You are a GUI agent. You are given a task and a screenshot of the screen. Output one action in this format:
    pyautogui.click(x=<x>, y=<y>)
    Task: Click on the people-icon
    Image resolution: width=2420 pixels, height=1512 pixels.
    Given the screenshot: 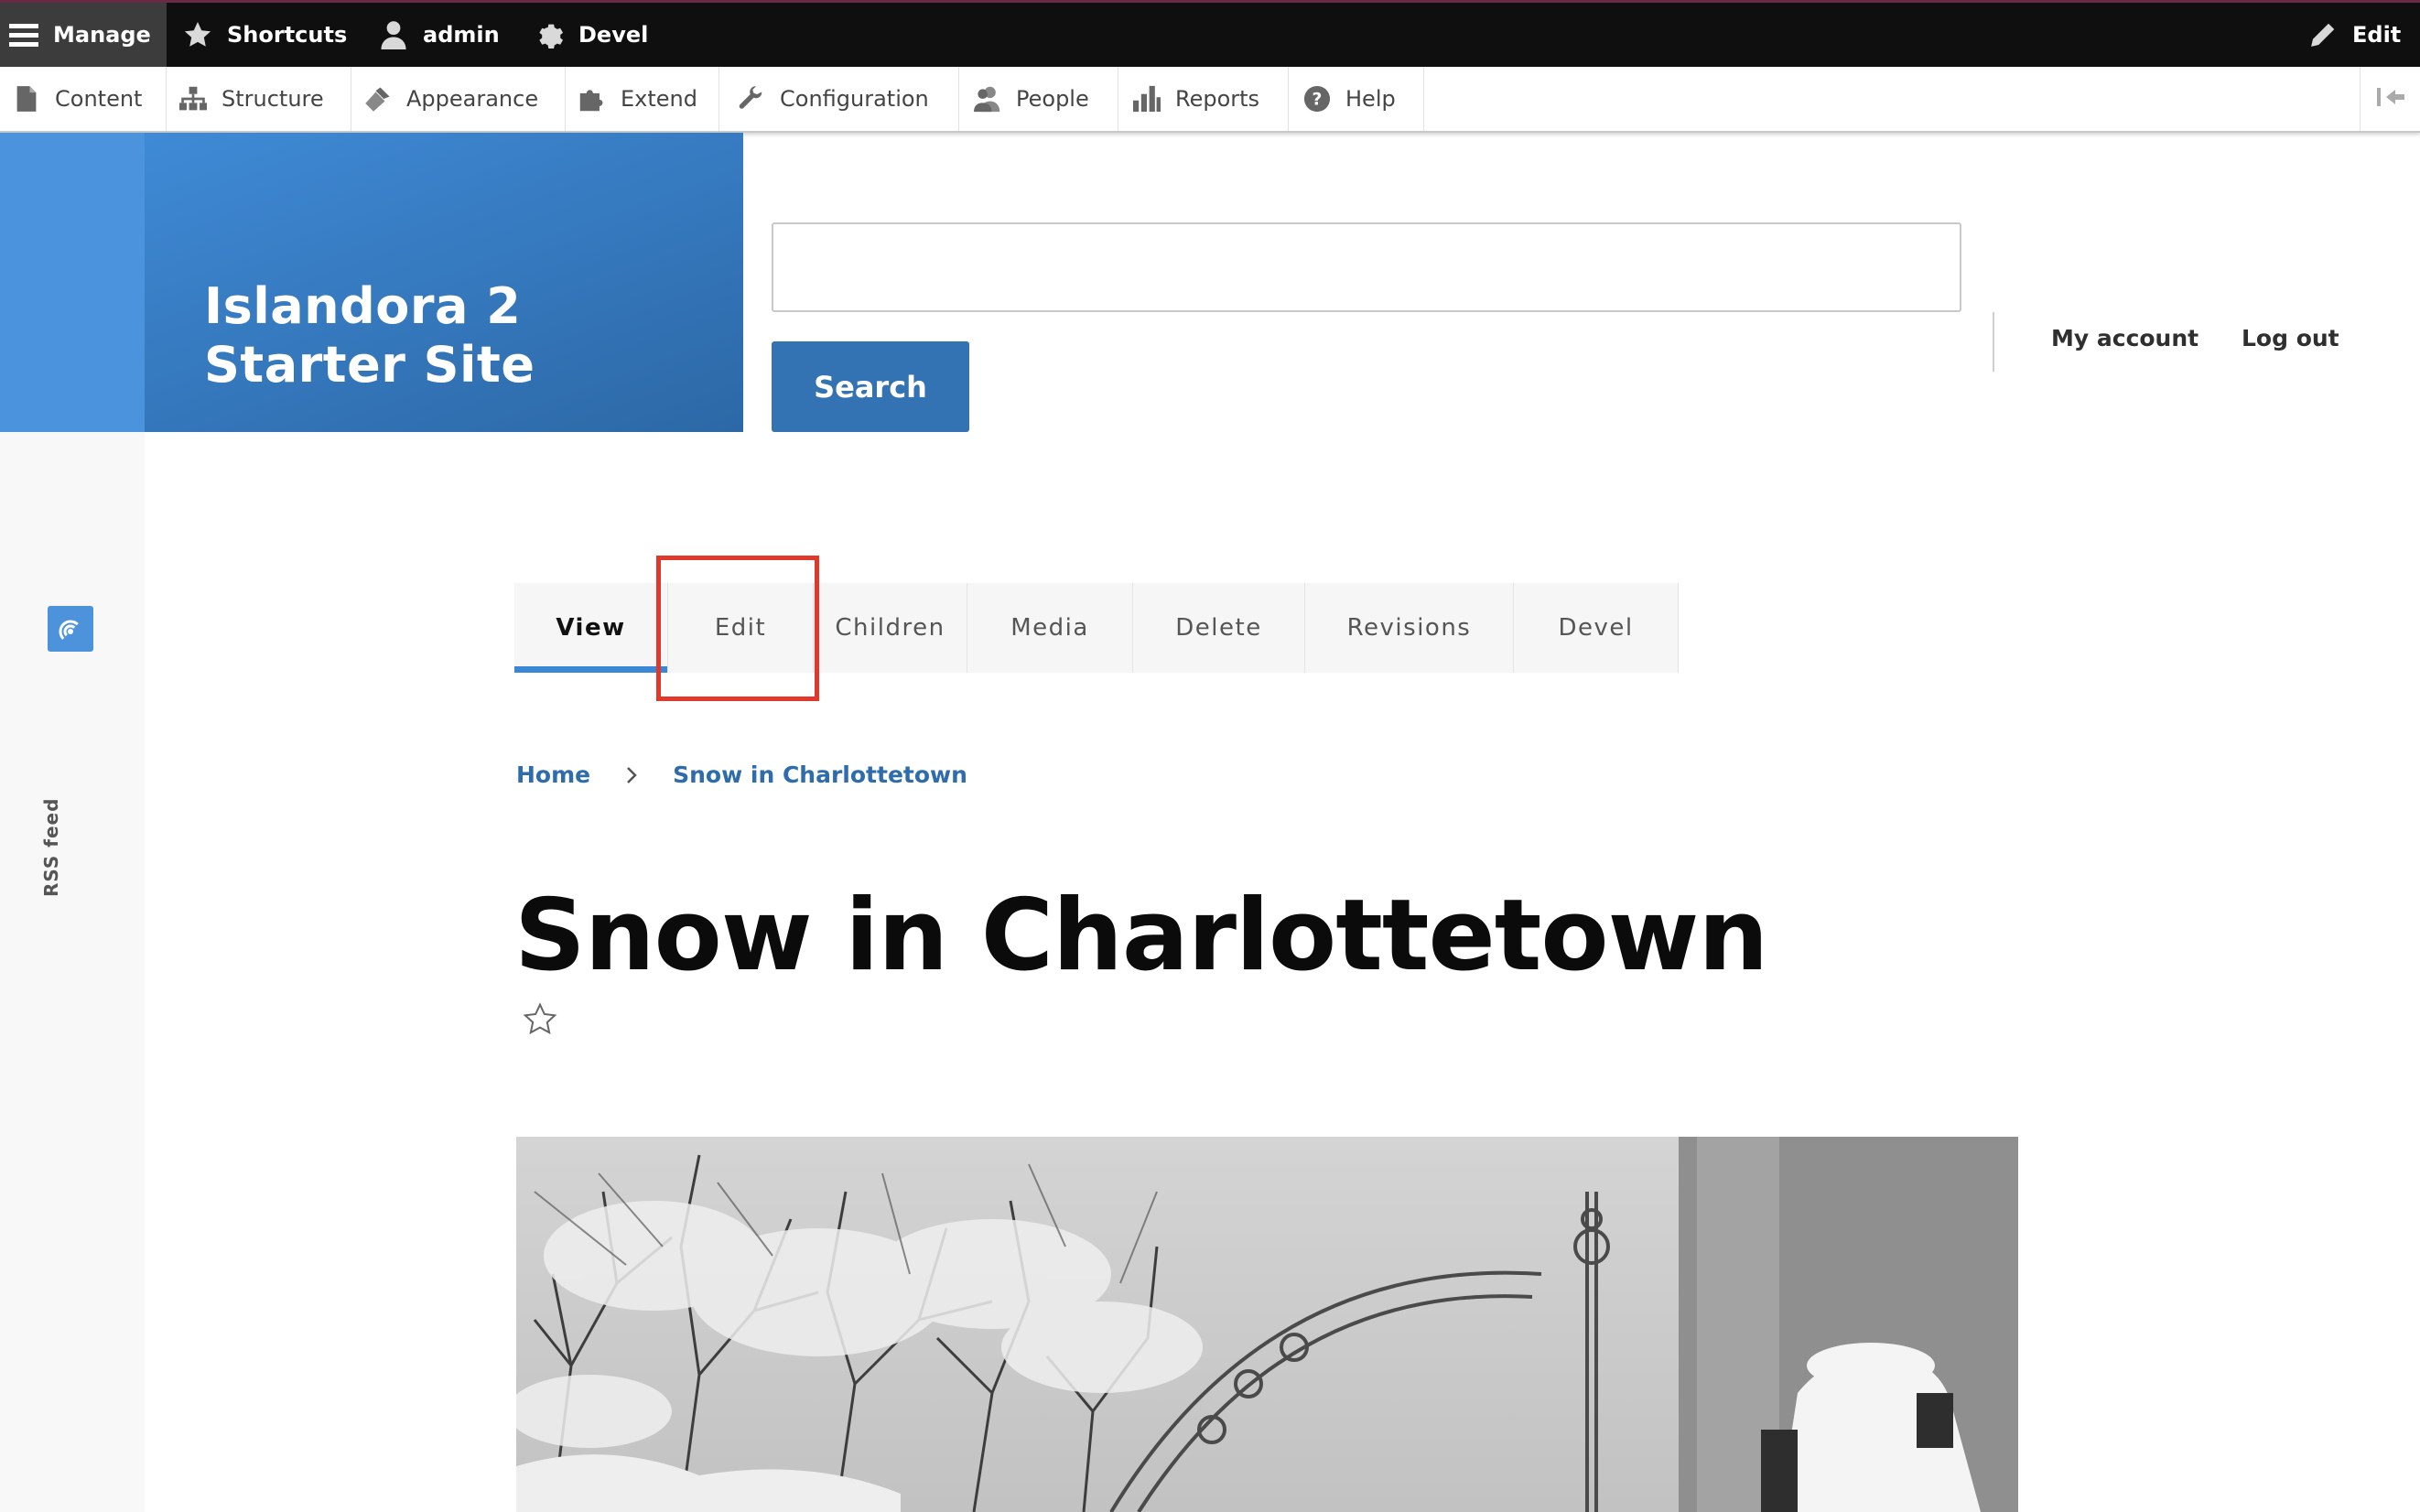 What is the action you would take?
    pyautogui.click(x=987, y=99)
    